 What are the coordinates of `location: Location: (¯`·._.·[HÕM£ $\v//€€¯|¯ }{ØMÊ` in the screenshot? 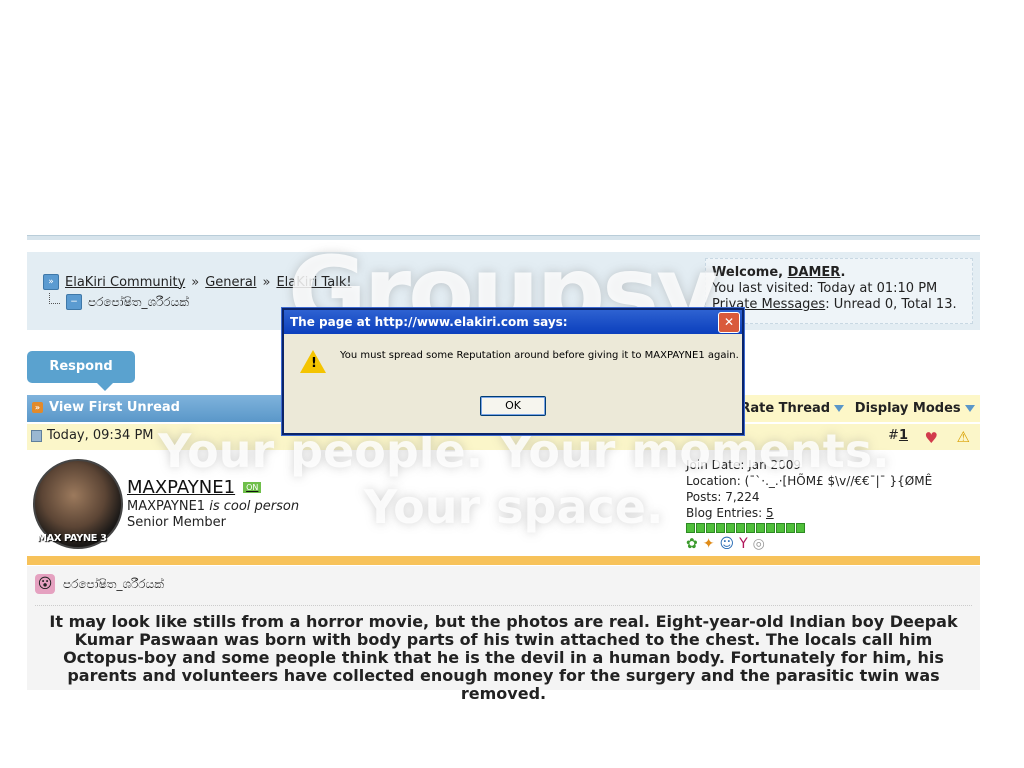 It's located at (809, 481).